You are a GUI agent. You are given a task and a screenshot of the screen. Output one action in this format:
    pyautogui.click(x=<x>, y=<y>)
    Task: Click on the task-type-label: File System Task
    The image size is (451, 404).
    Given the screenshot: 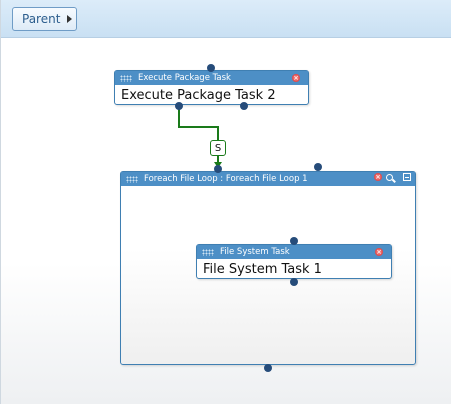 What is the action you would take?
    pyautogui.click(x=255, y=252)
    